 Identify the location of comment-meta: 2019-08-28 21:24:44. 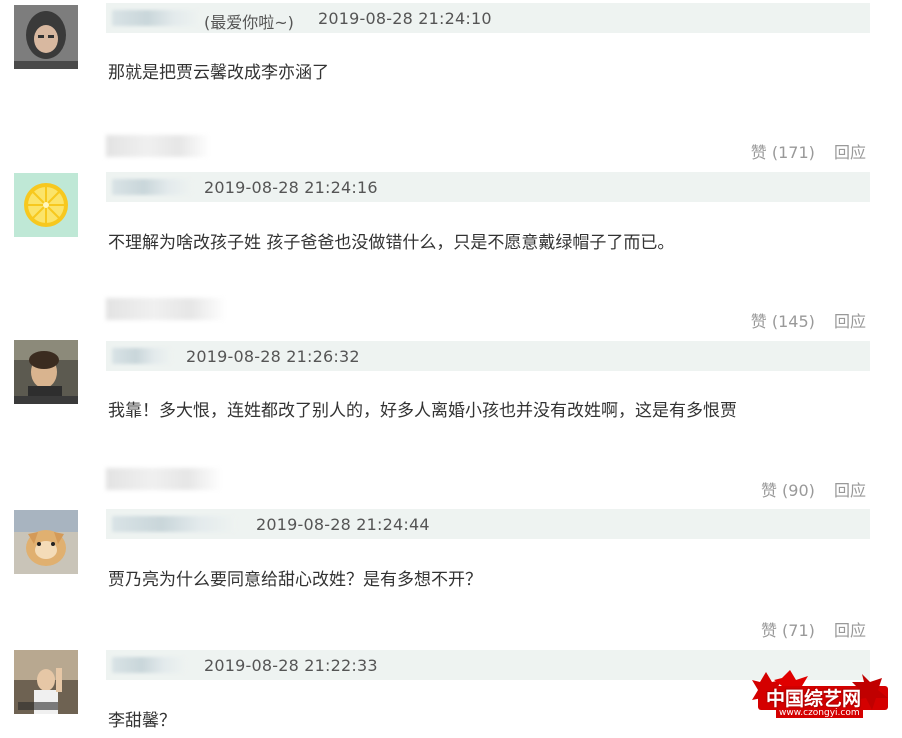
(488, 524).